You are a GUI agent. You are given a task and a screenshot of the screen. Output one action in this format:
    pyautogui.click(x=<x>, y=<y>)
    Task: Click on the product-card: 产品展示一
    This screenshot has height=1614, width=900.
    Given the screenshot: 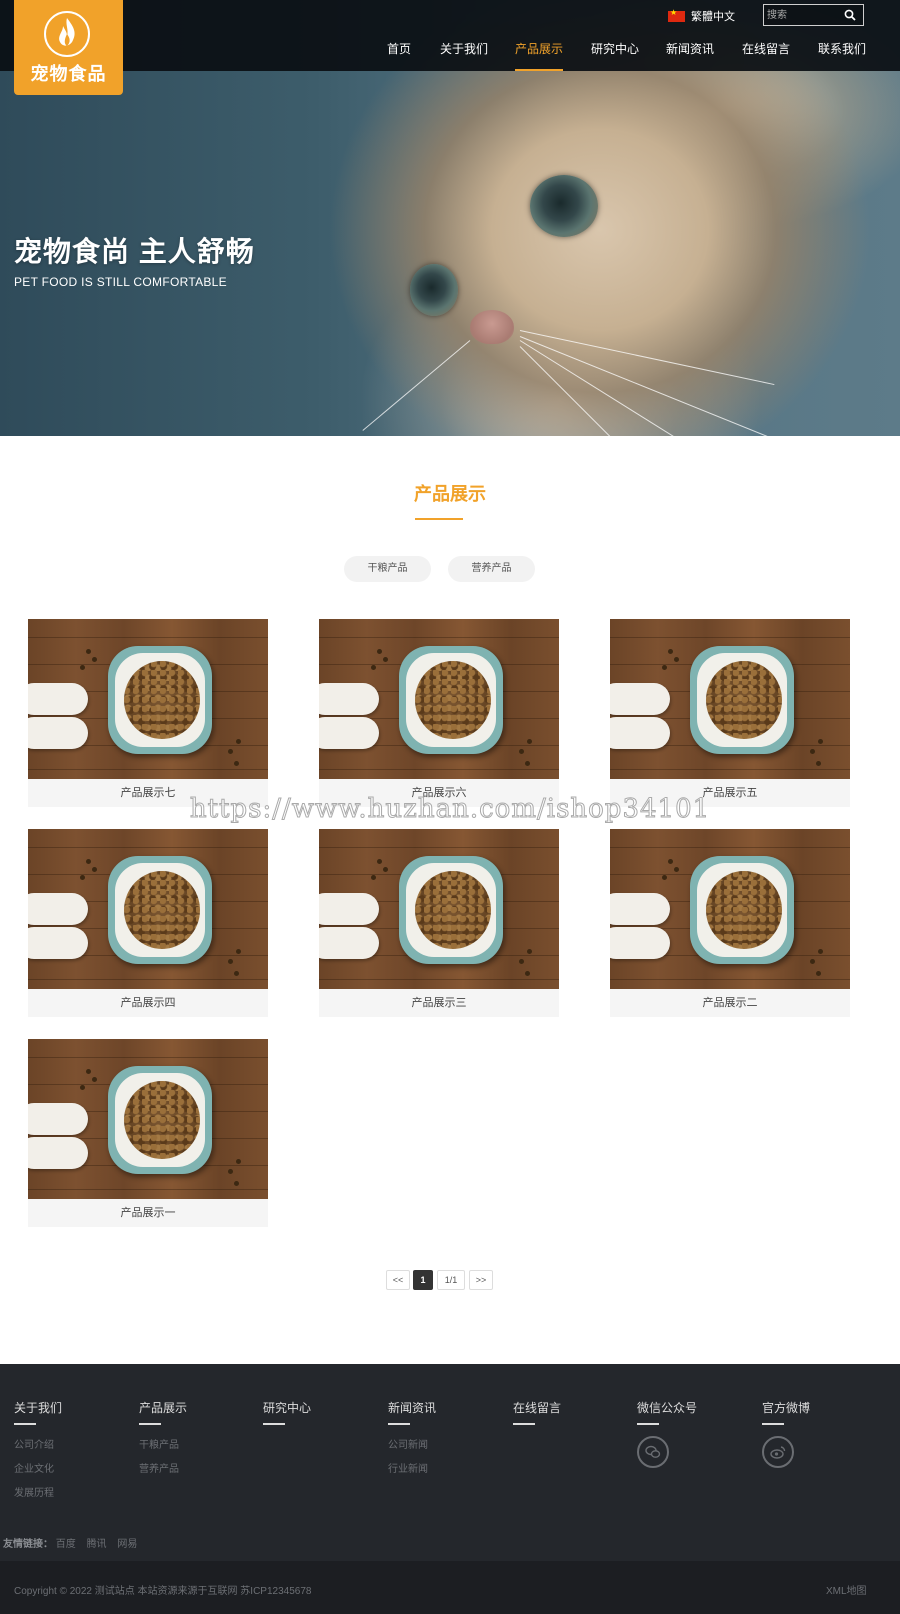 What is the action you would take?
    pyautogui.click(x=148, y=1133)
    